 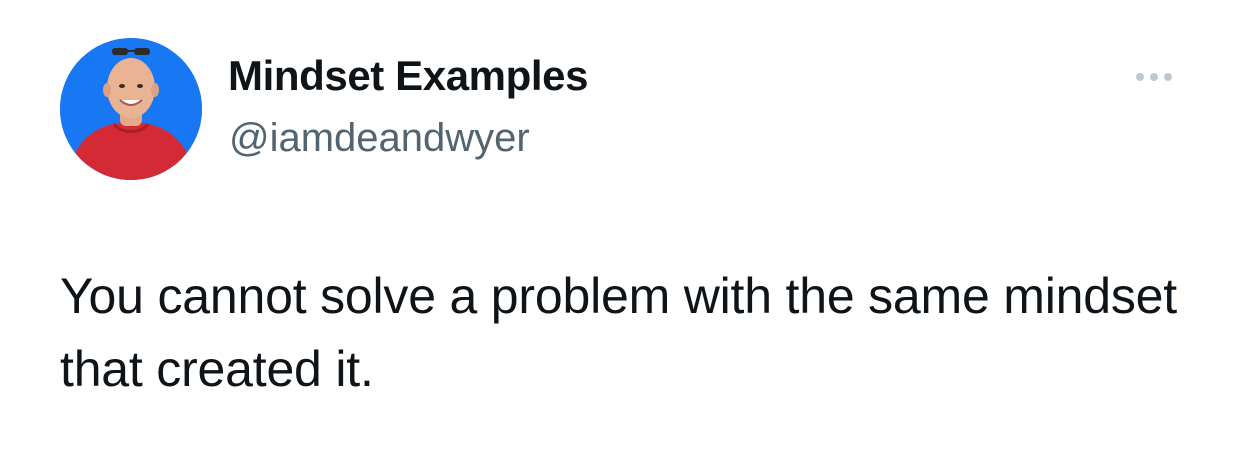 I want to click on avatar, so click(x=131, y=109).